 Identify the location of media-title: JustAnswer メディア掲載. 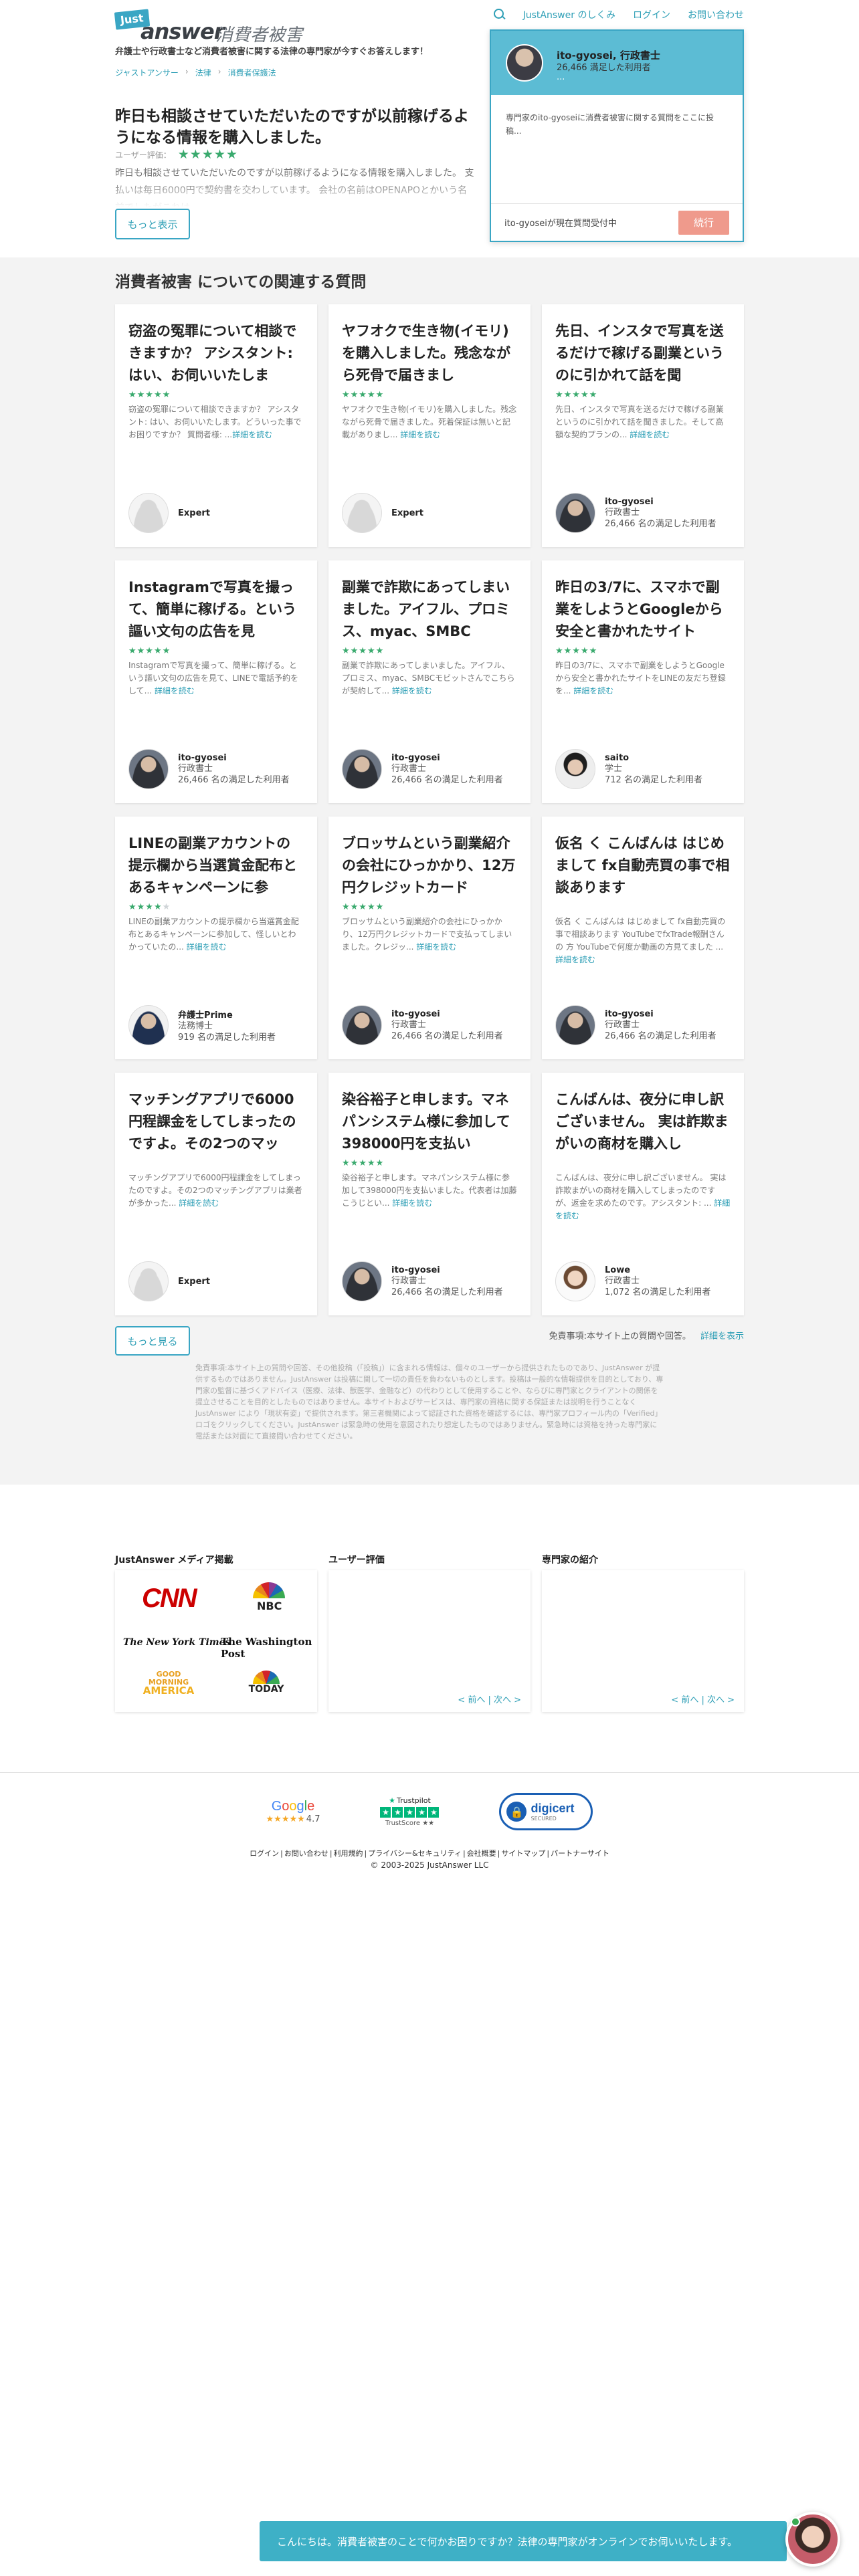
(174, 1560).